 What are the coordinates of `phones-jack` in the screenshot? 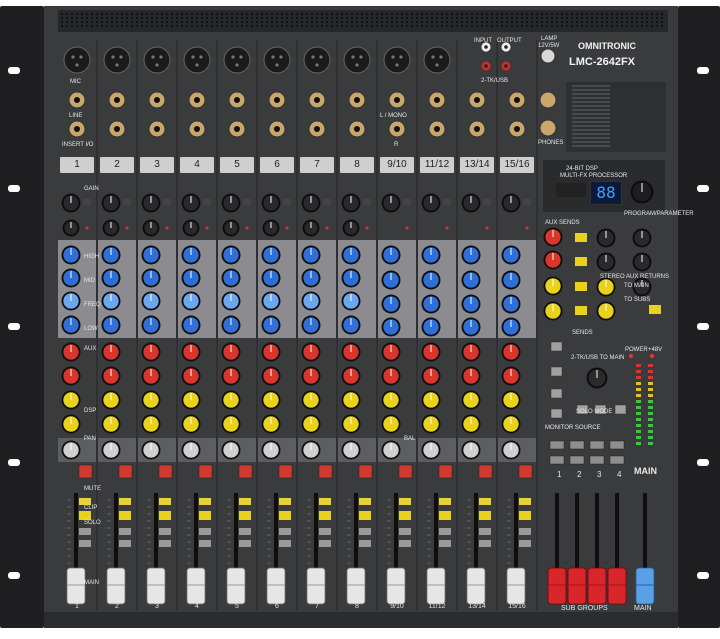 It's located at (548, 128).